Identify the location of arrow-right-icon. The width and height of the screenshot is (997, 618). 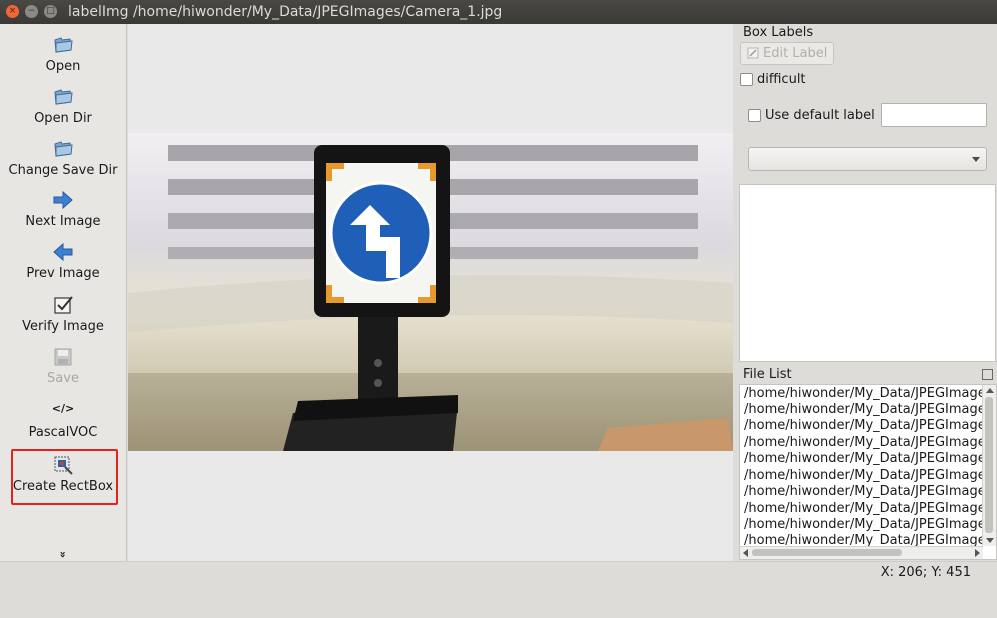
(63, 200).